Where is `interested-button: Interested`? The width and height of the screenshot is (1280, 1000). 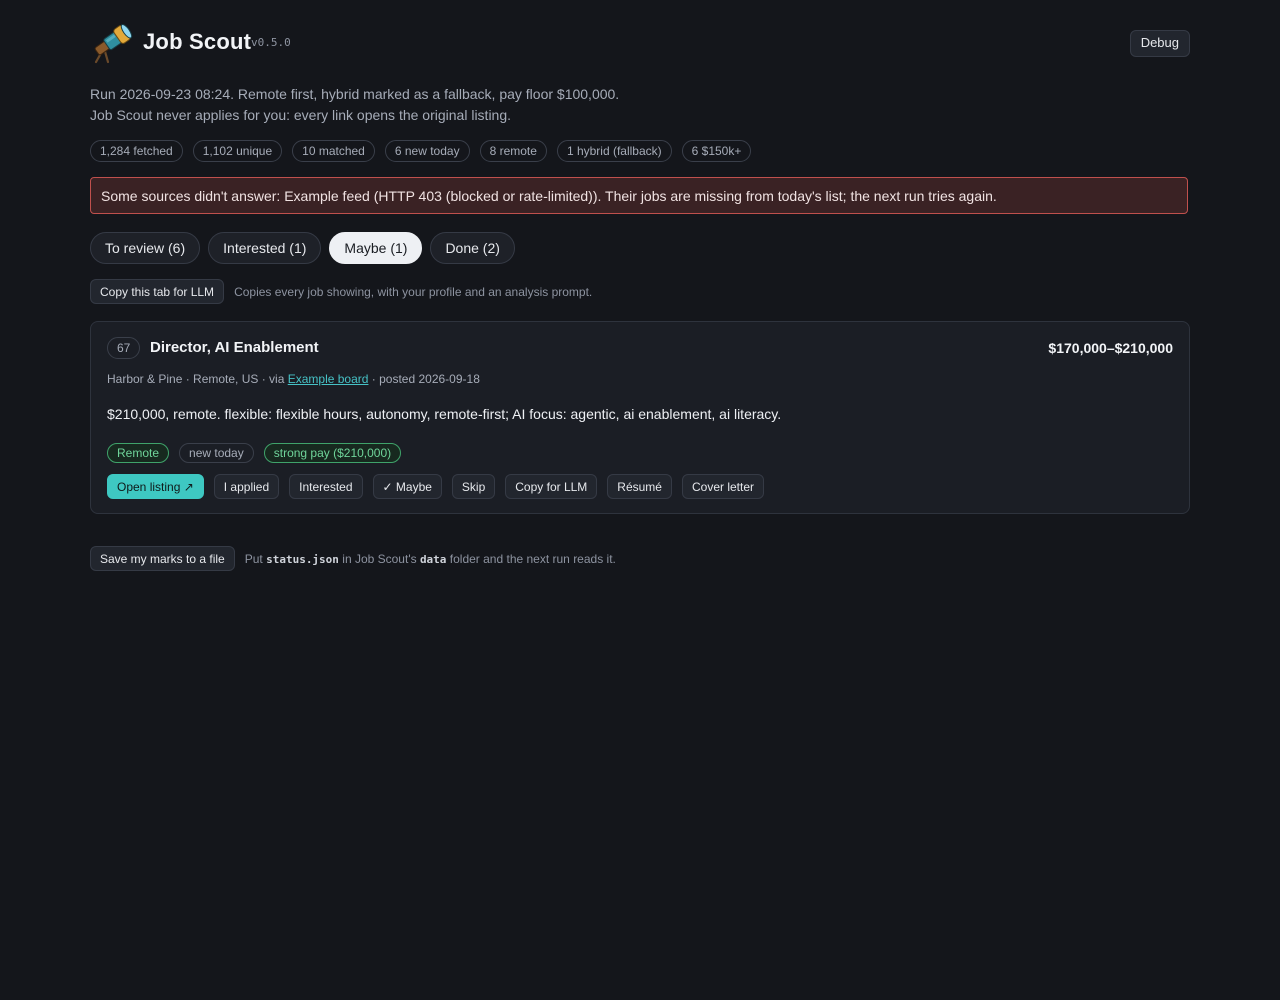 interested-button: Interested is located at coordinates (326, 486).